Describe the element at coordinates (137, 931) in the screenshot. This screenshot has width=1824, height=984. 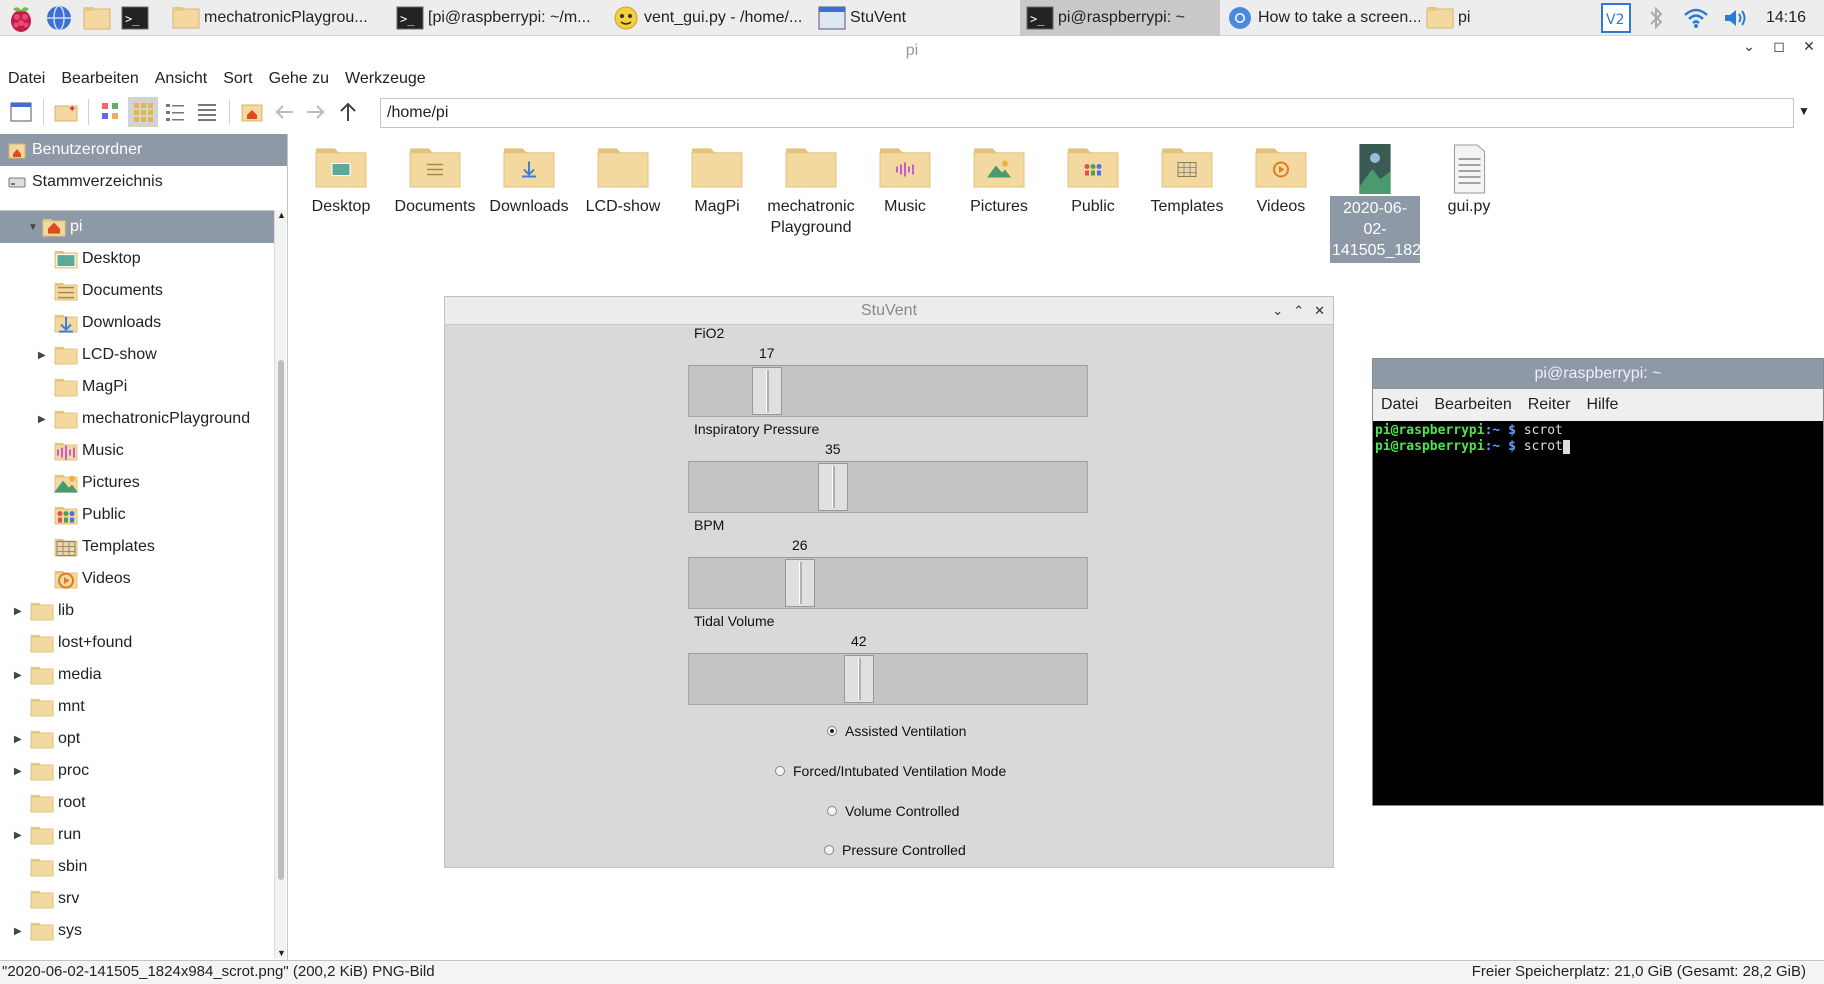
I see `tree-node: ▶ sys` at that location.